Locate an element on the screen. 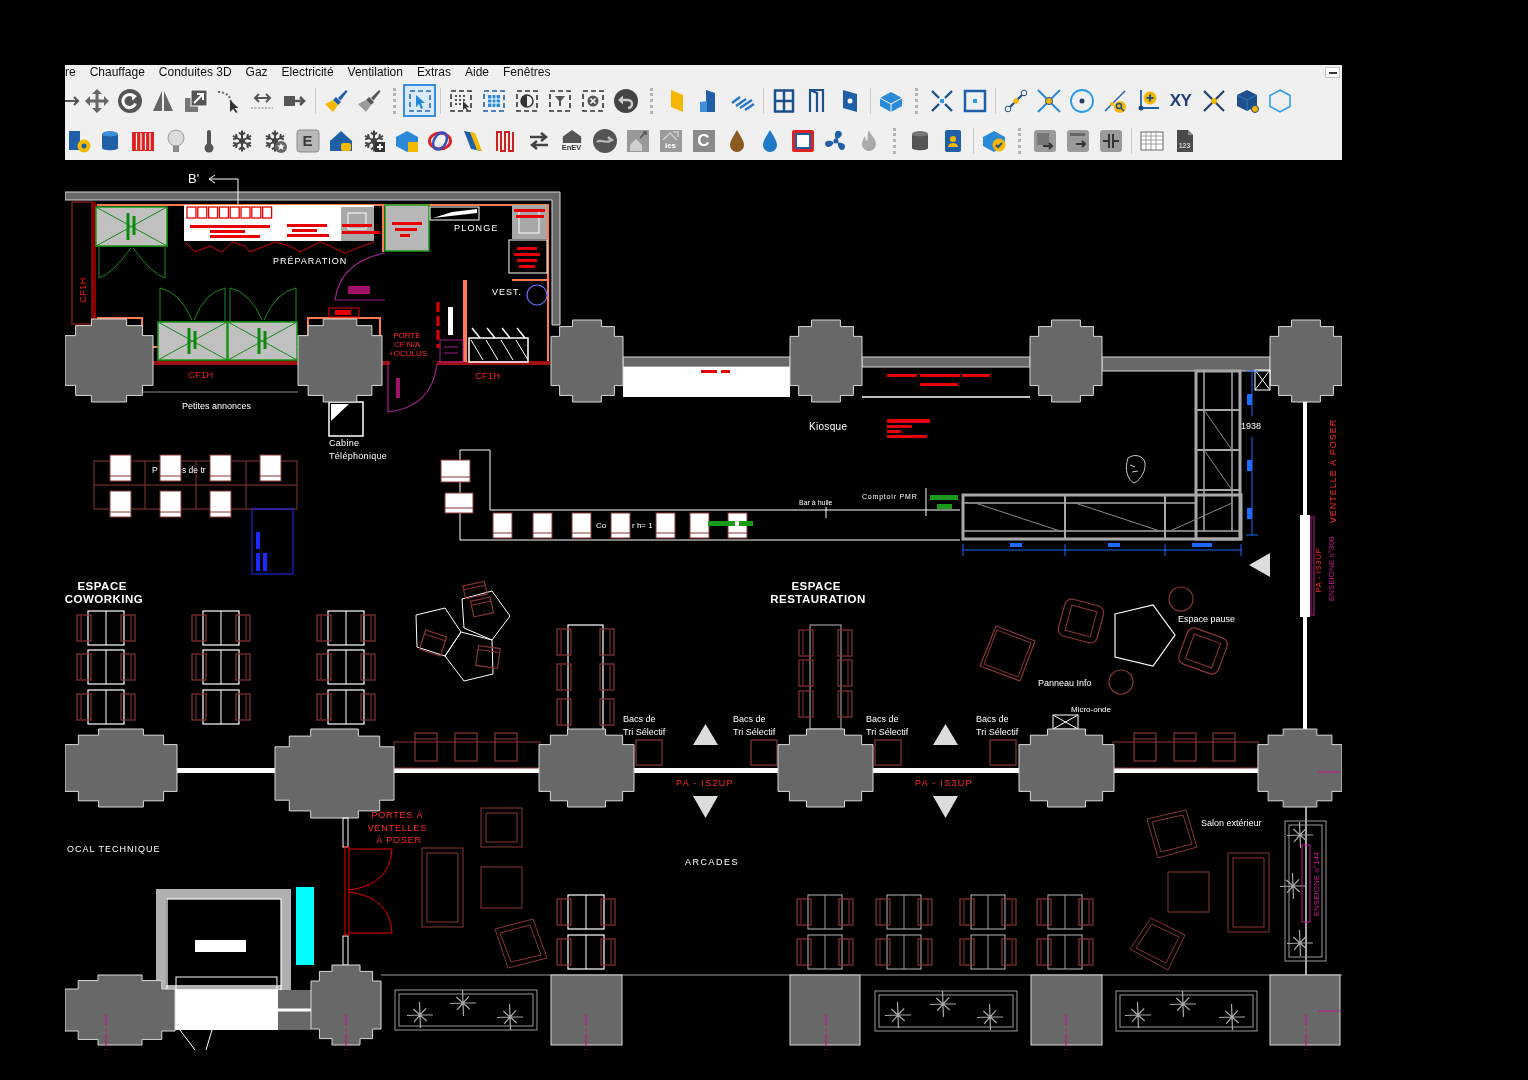  door-line is located at coordinates (196, 1039).